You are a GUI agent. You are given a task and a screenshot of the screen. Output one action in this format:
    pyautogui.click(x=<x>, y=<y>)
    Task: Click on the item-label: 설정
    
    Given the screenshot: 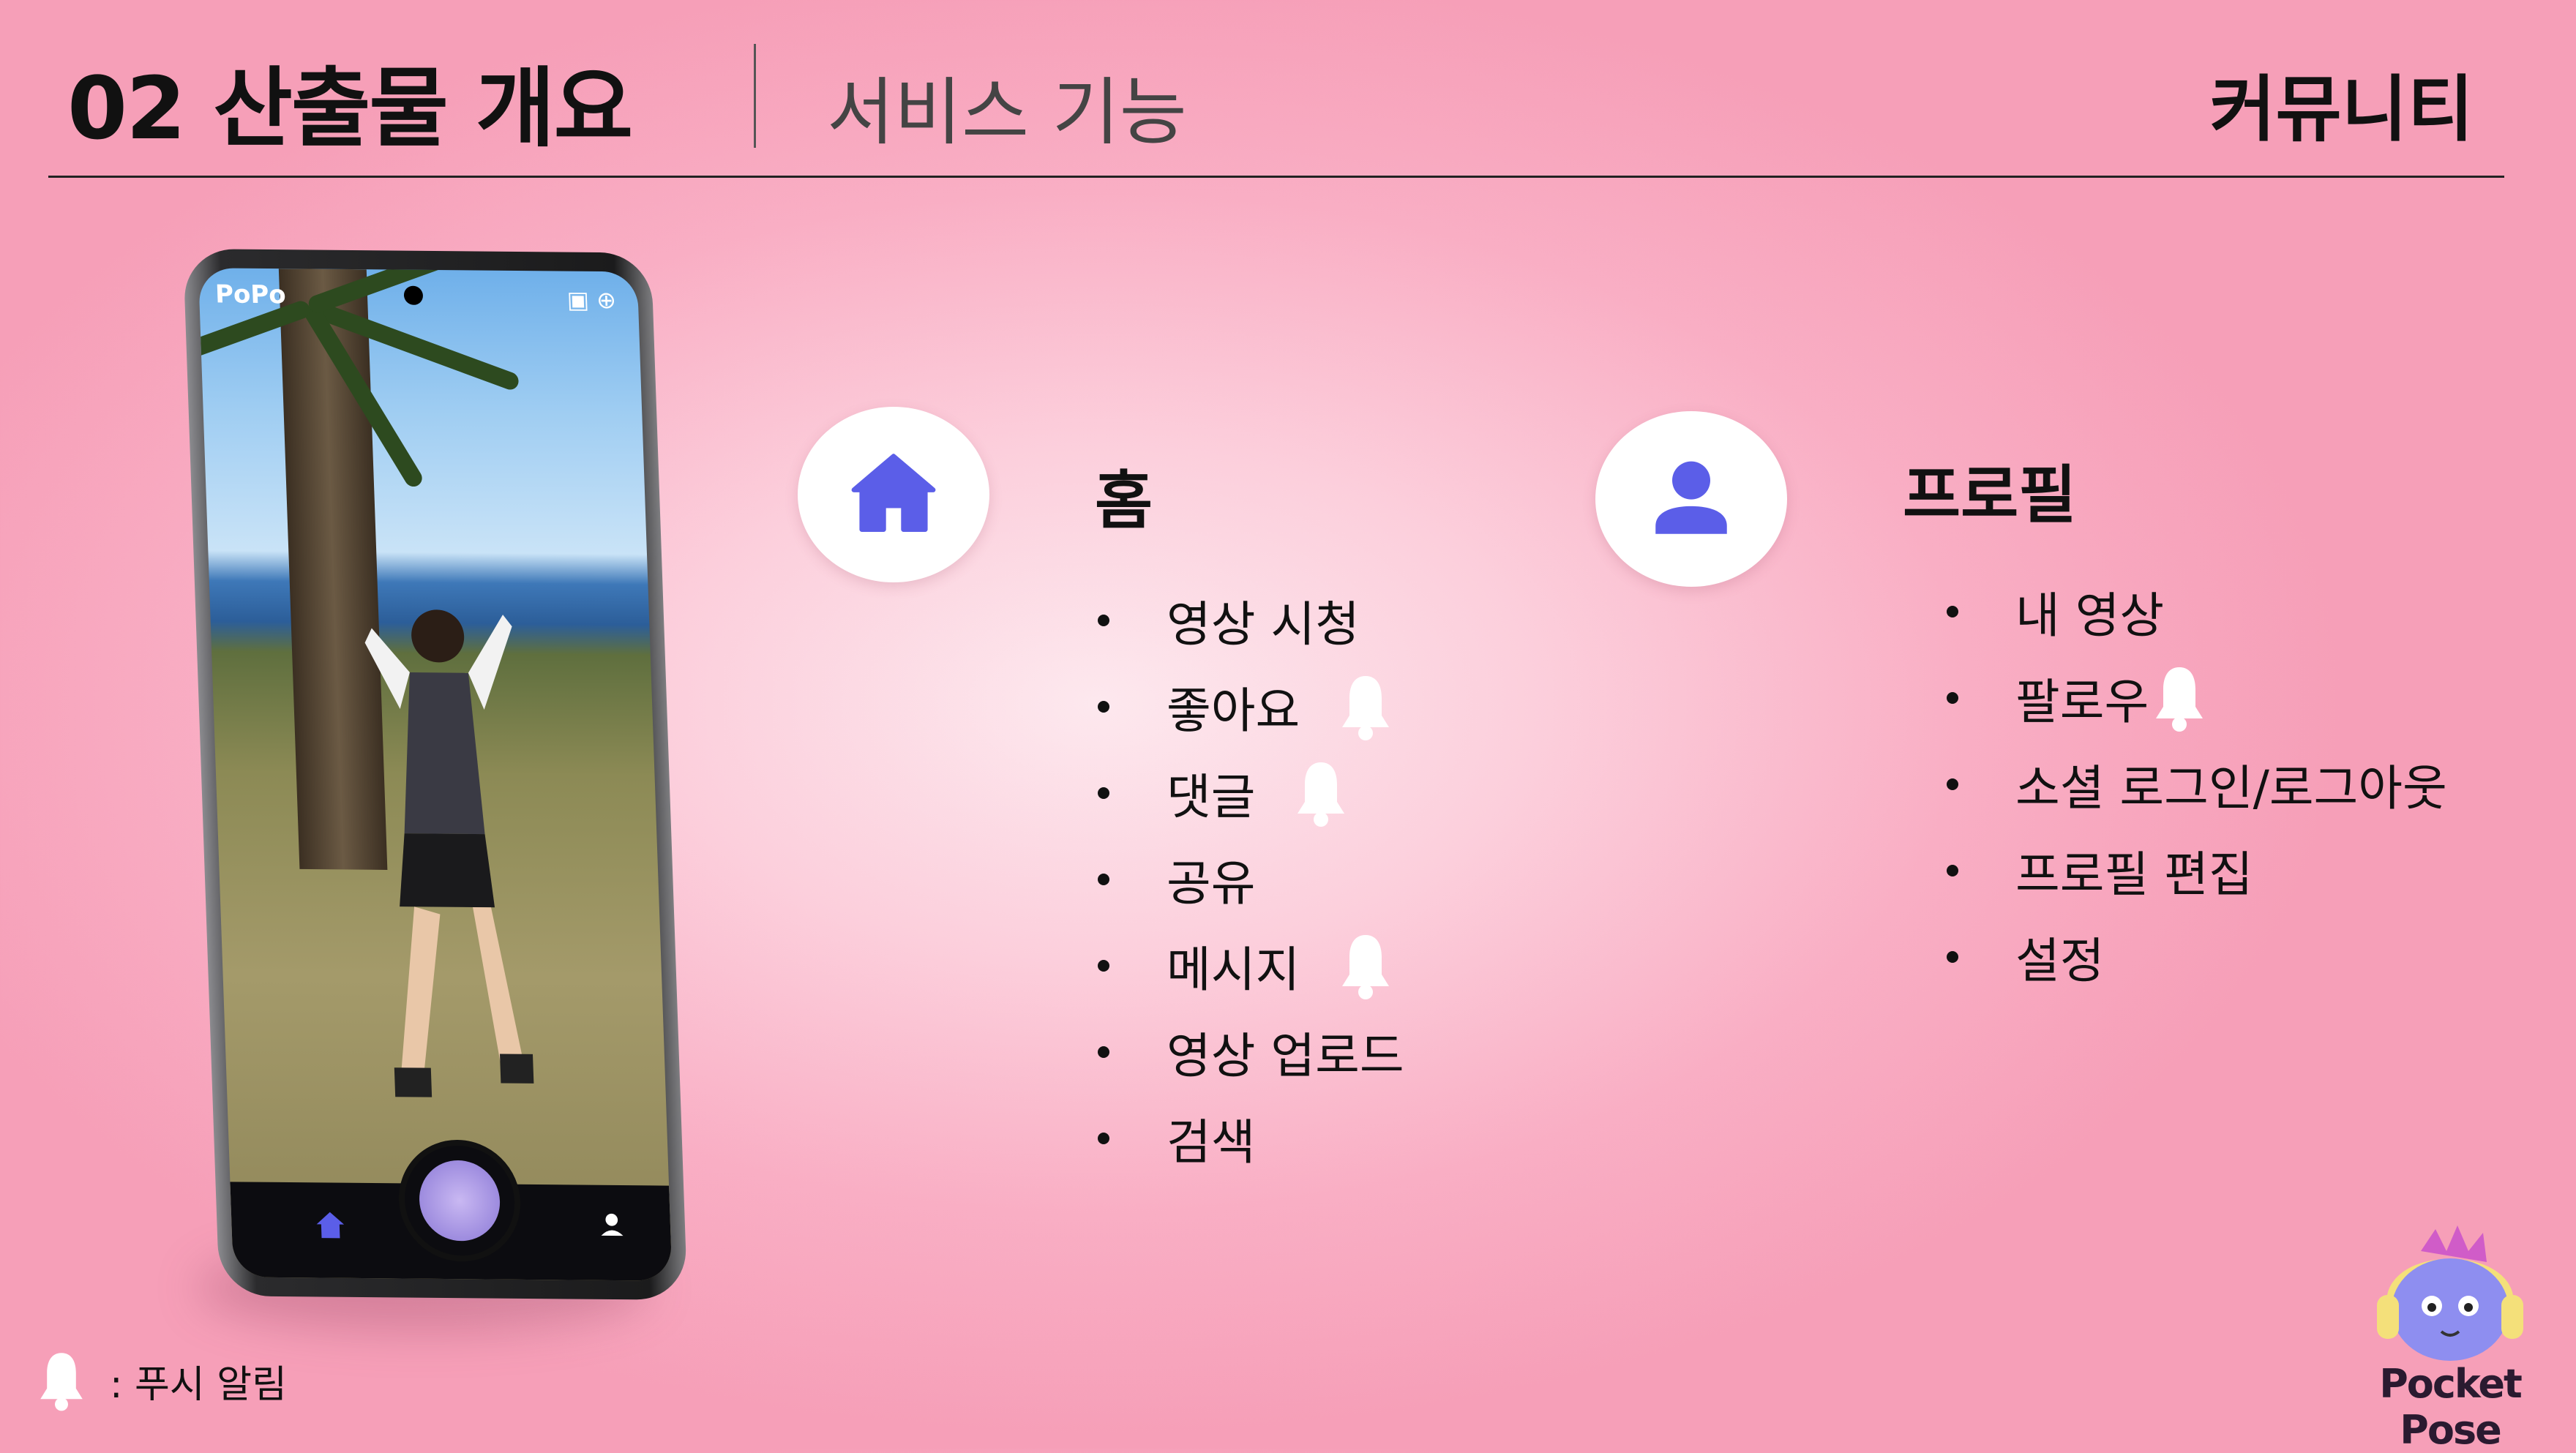 What is the action you would take?
    pyautogui.click(x=2060, y=961)
    